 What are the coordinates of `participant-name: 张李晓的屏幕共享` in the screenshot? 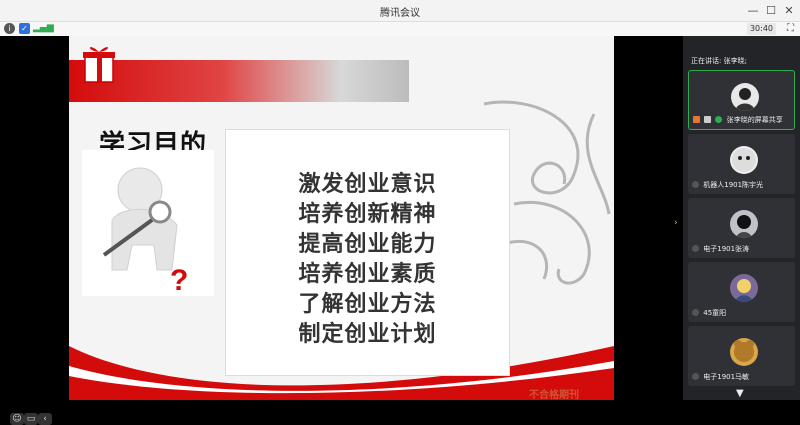 It's located at (754, 120).